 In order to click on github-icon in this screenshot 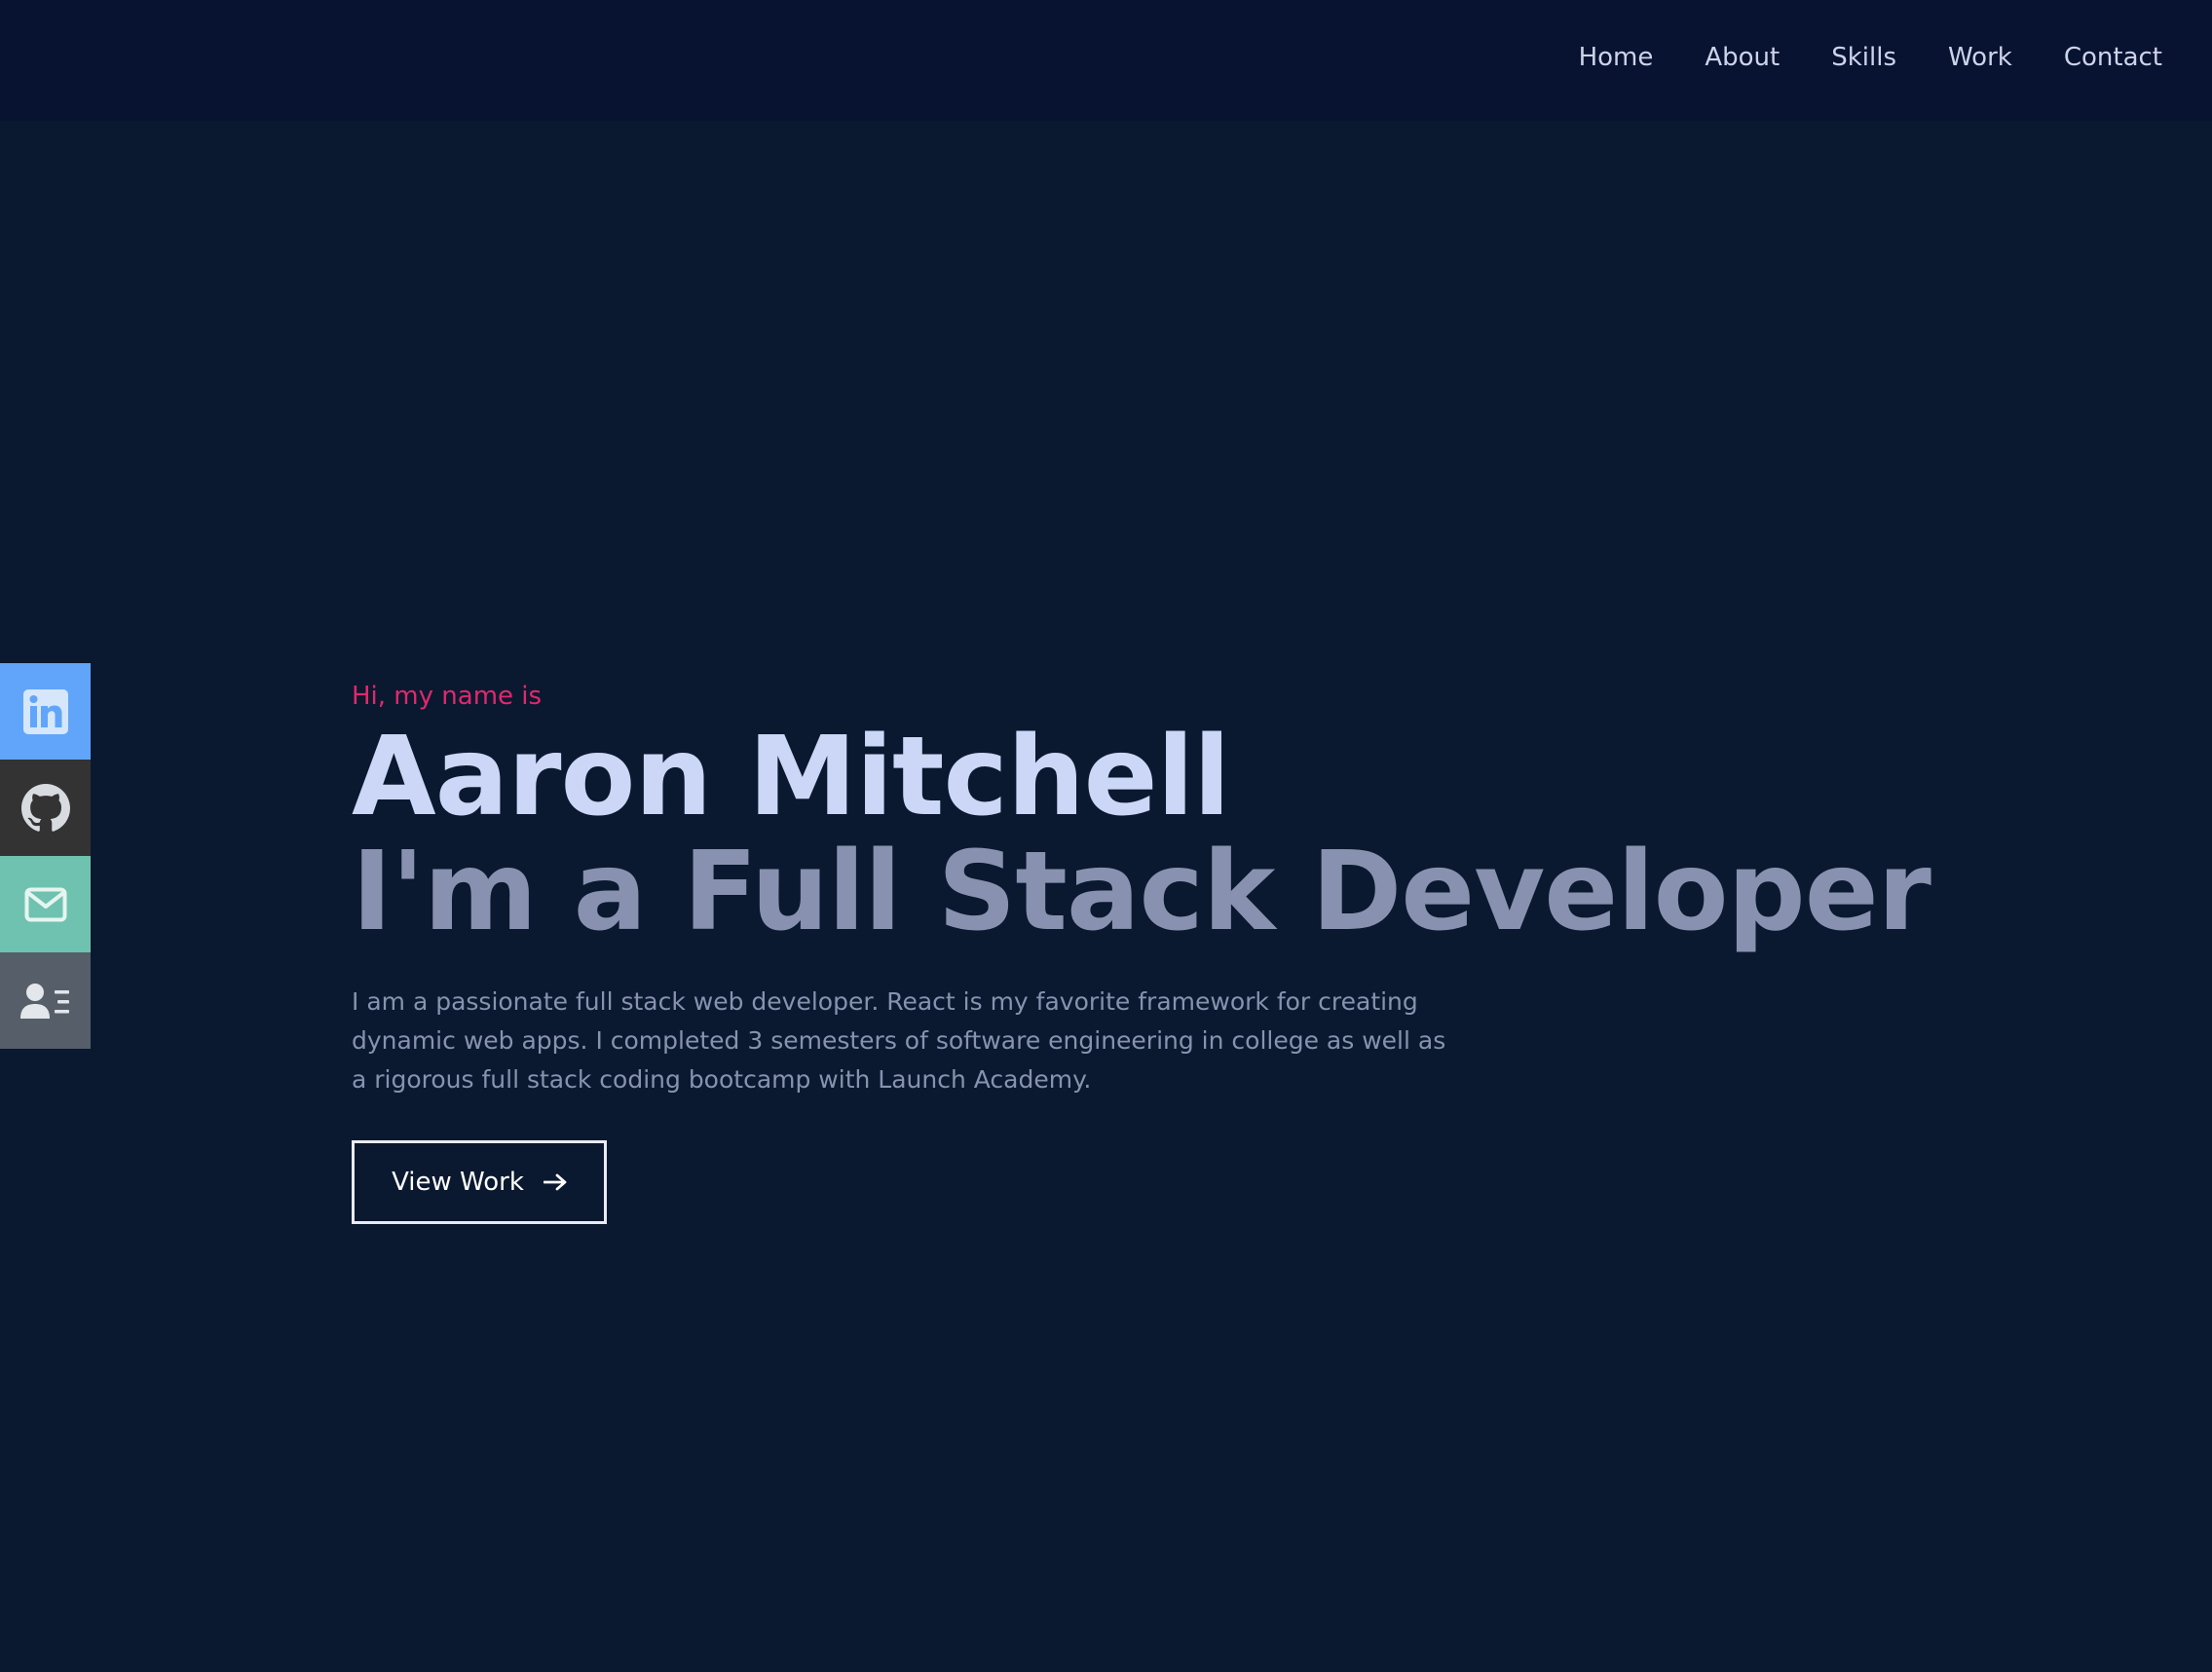, I will do `click(45, 808)`.